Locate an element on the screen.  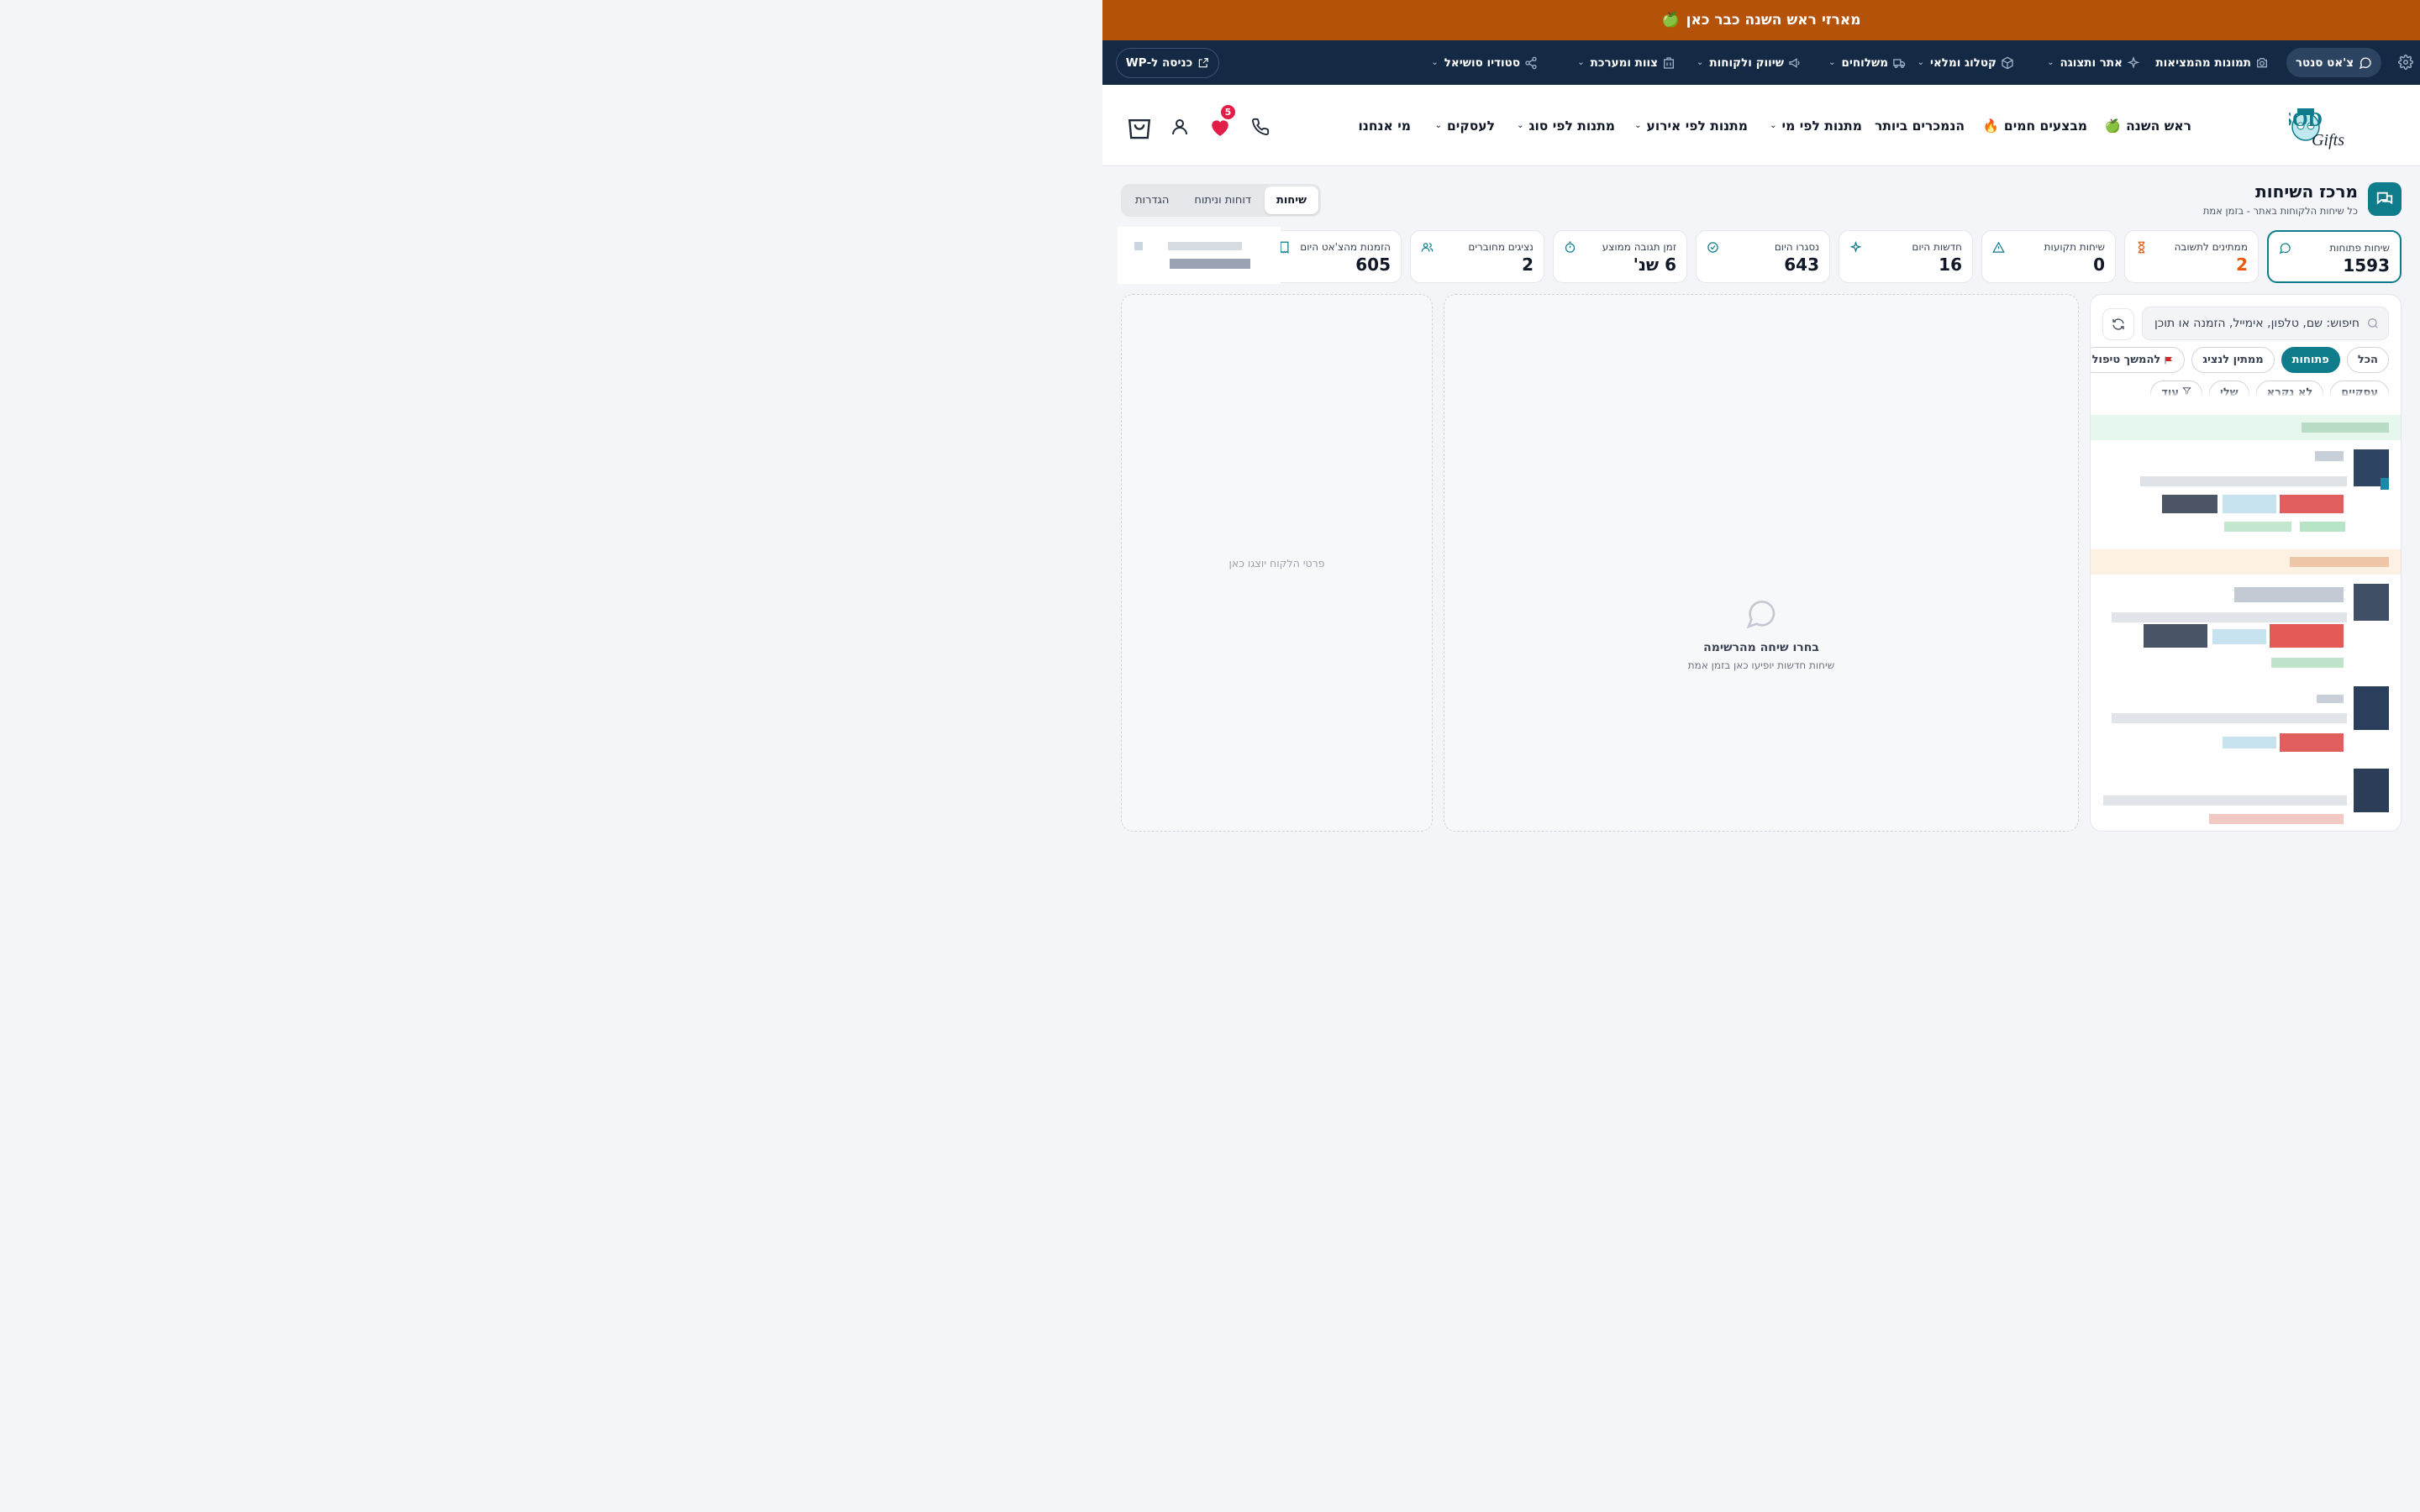
stat-label: שיחות פתוחות is located at coordinates (2359, 248).